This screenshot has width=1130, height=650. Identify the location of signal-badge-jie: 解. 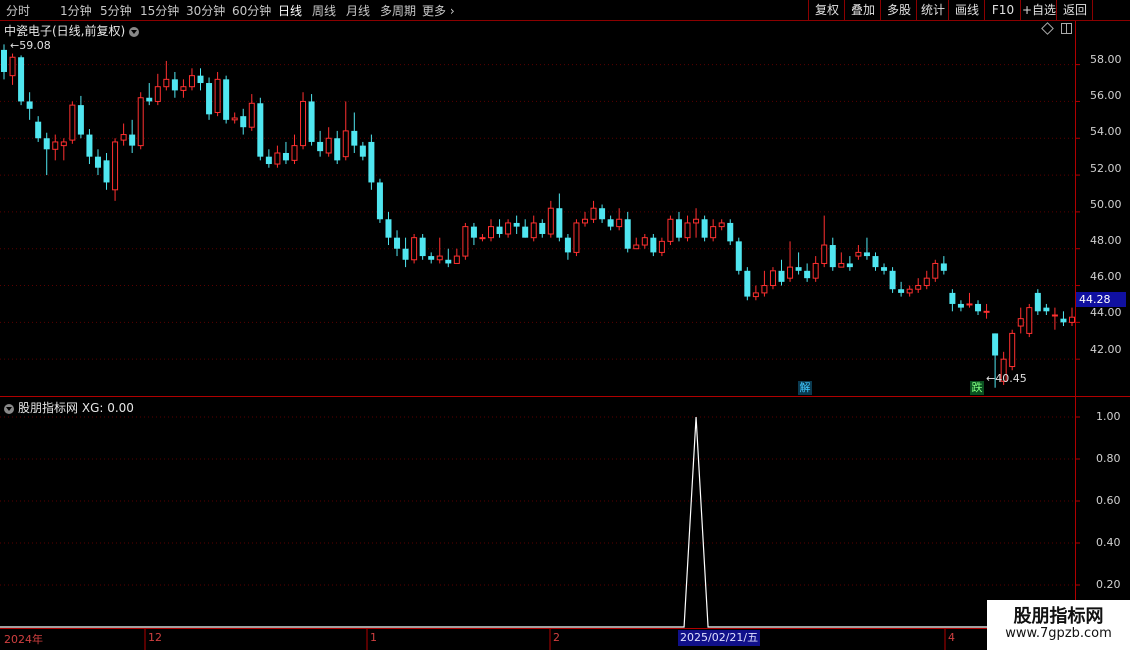
(805, 388).